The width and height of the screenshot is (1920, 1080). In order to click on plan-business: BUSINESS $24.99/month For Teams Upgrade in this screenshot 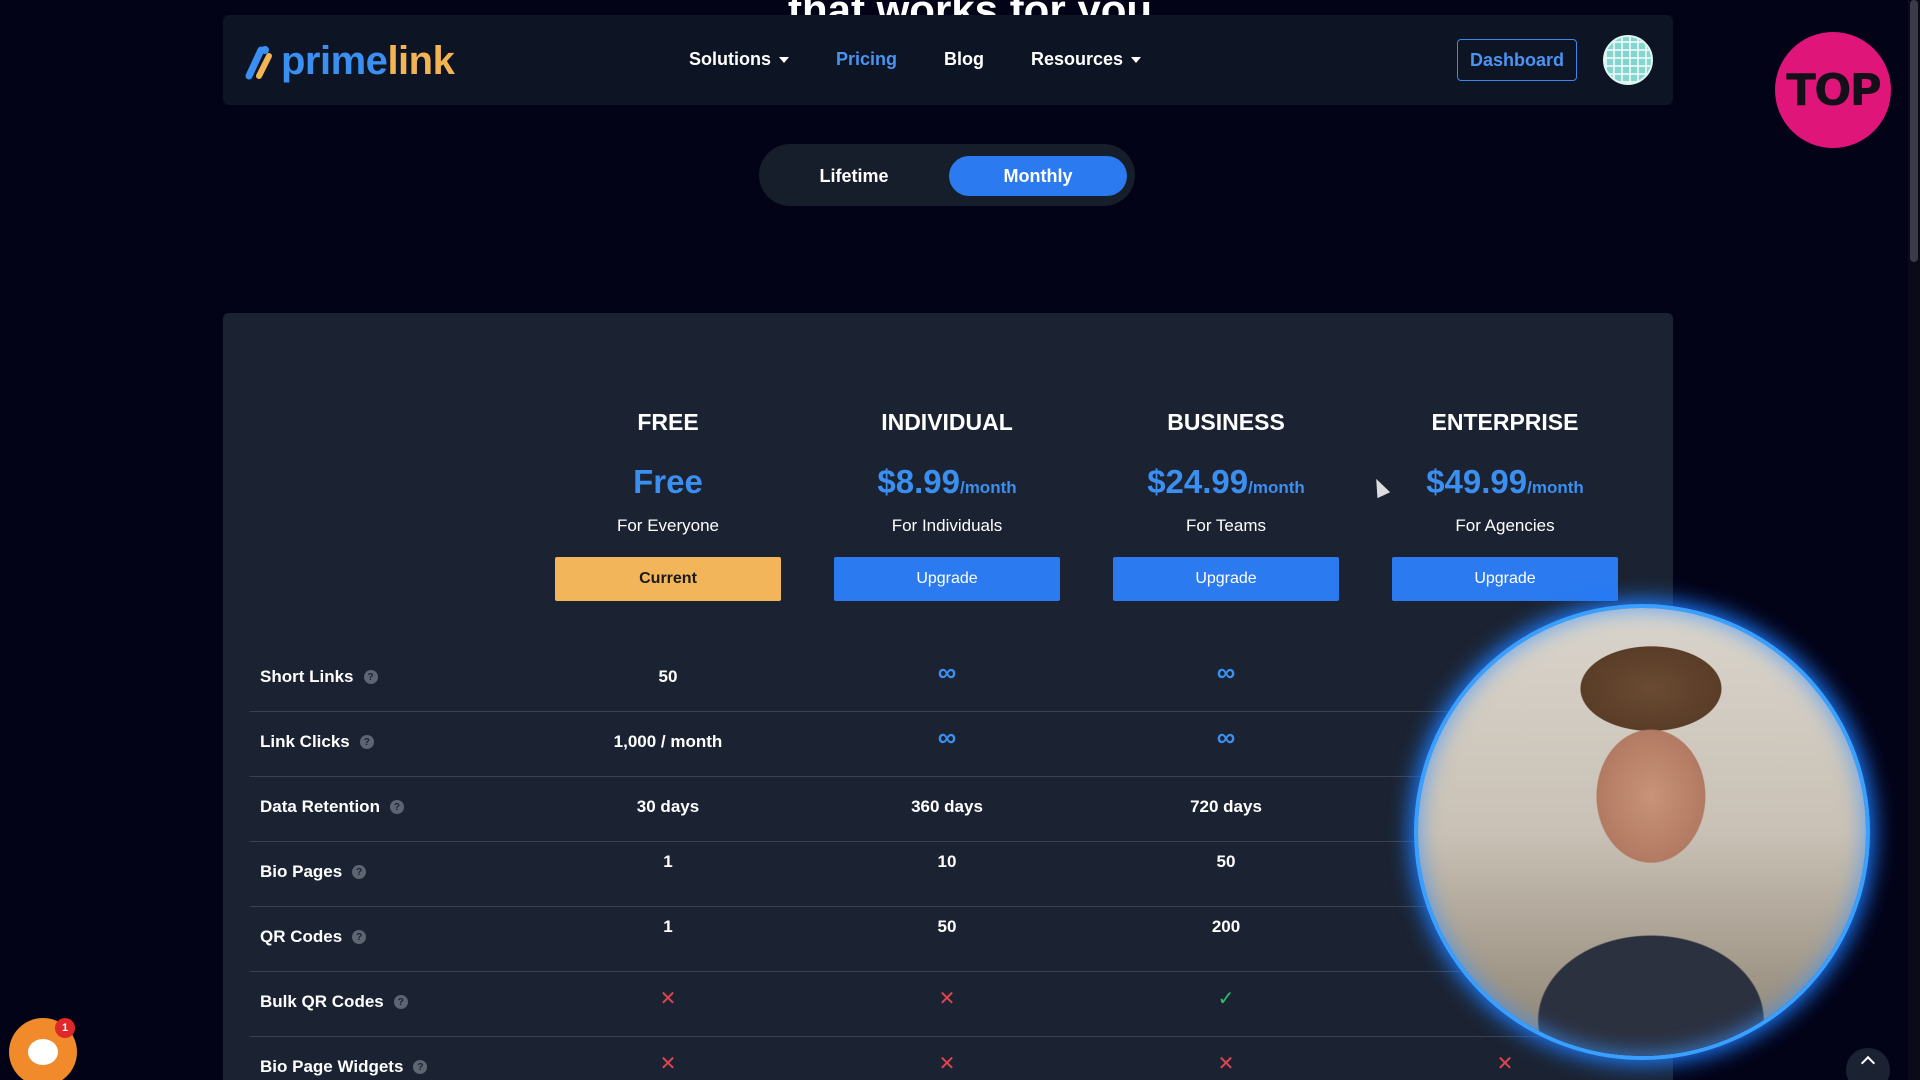, I will do `click(1226, 505)`.